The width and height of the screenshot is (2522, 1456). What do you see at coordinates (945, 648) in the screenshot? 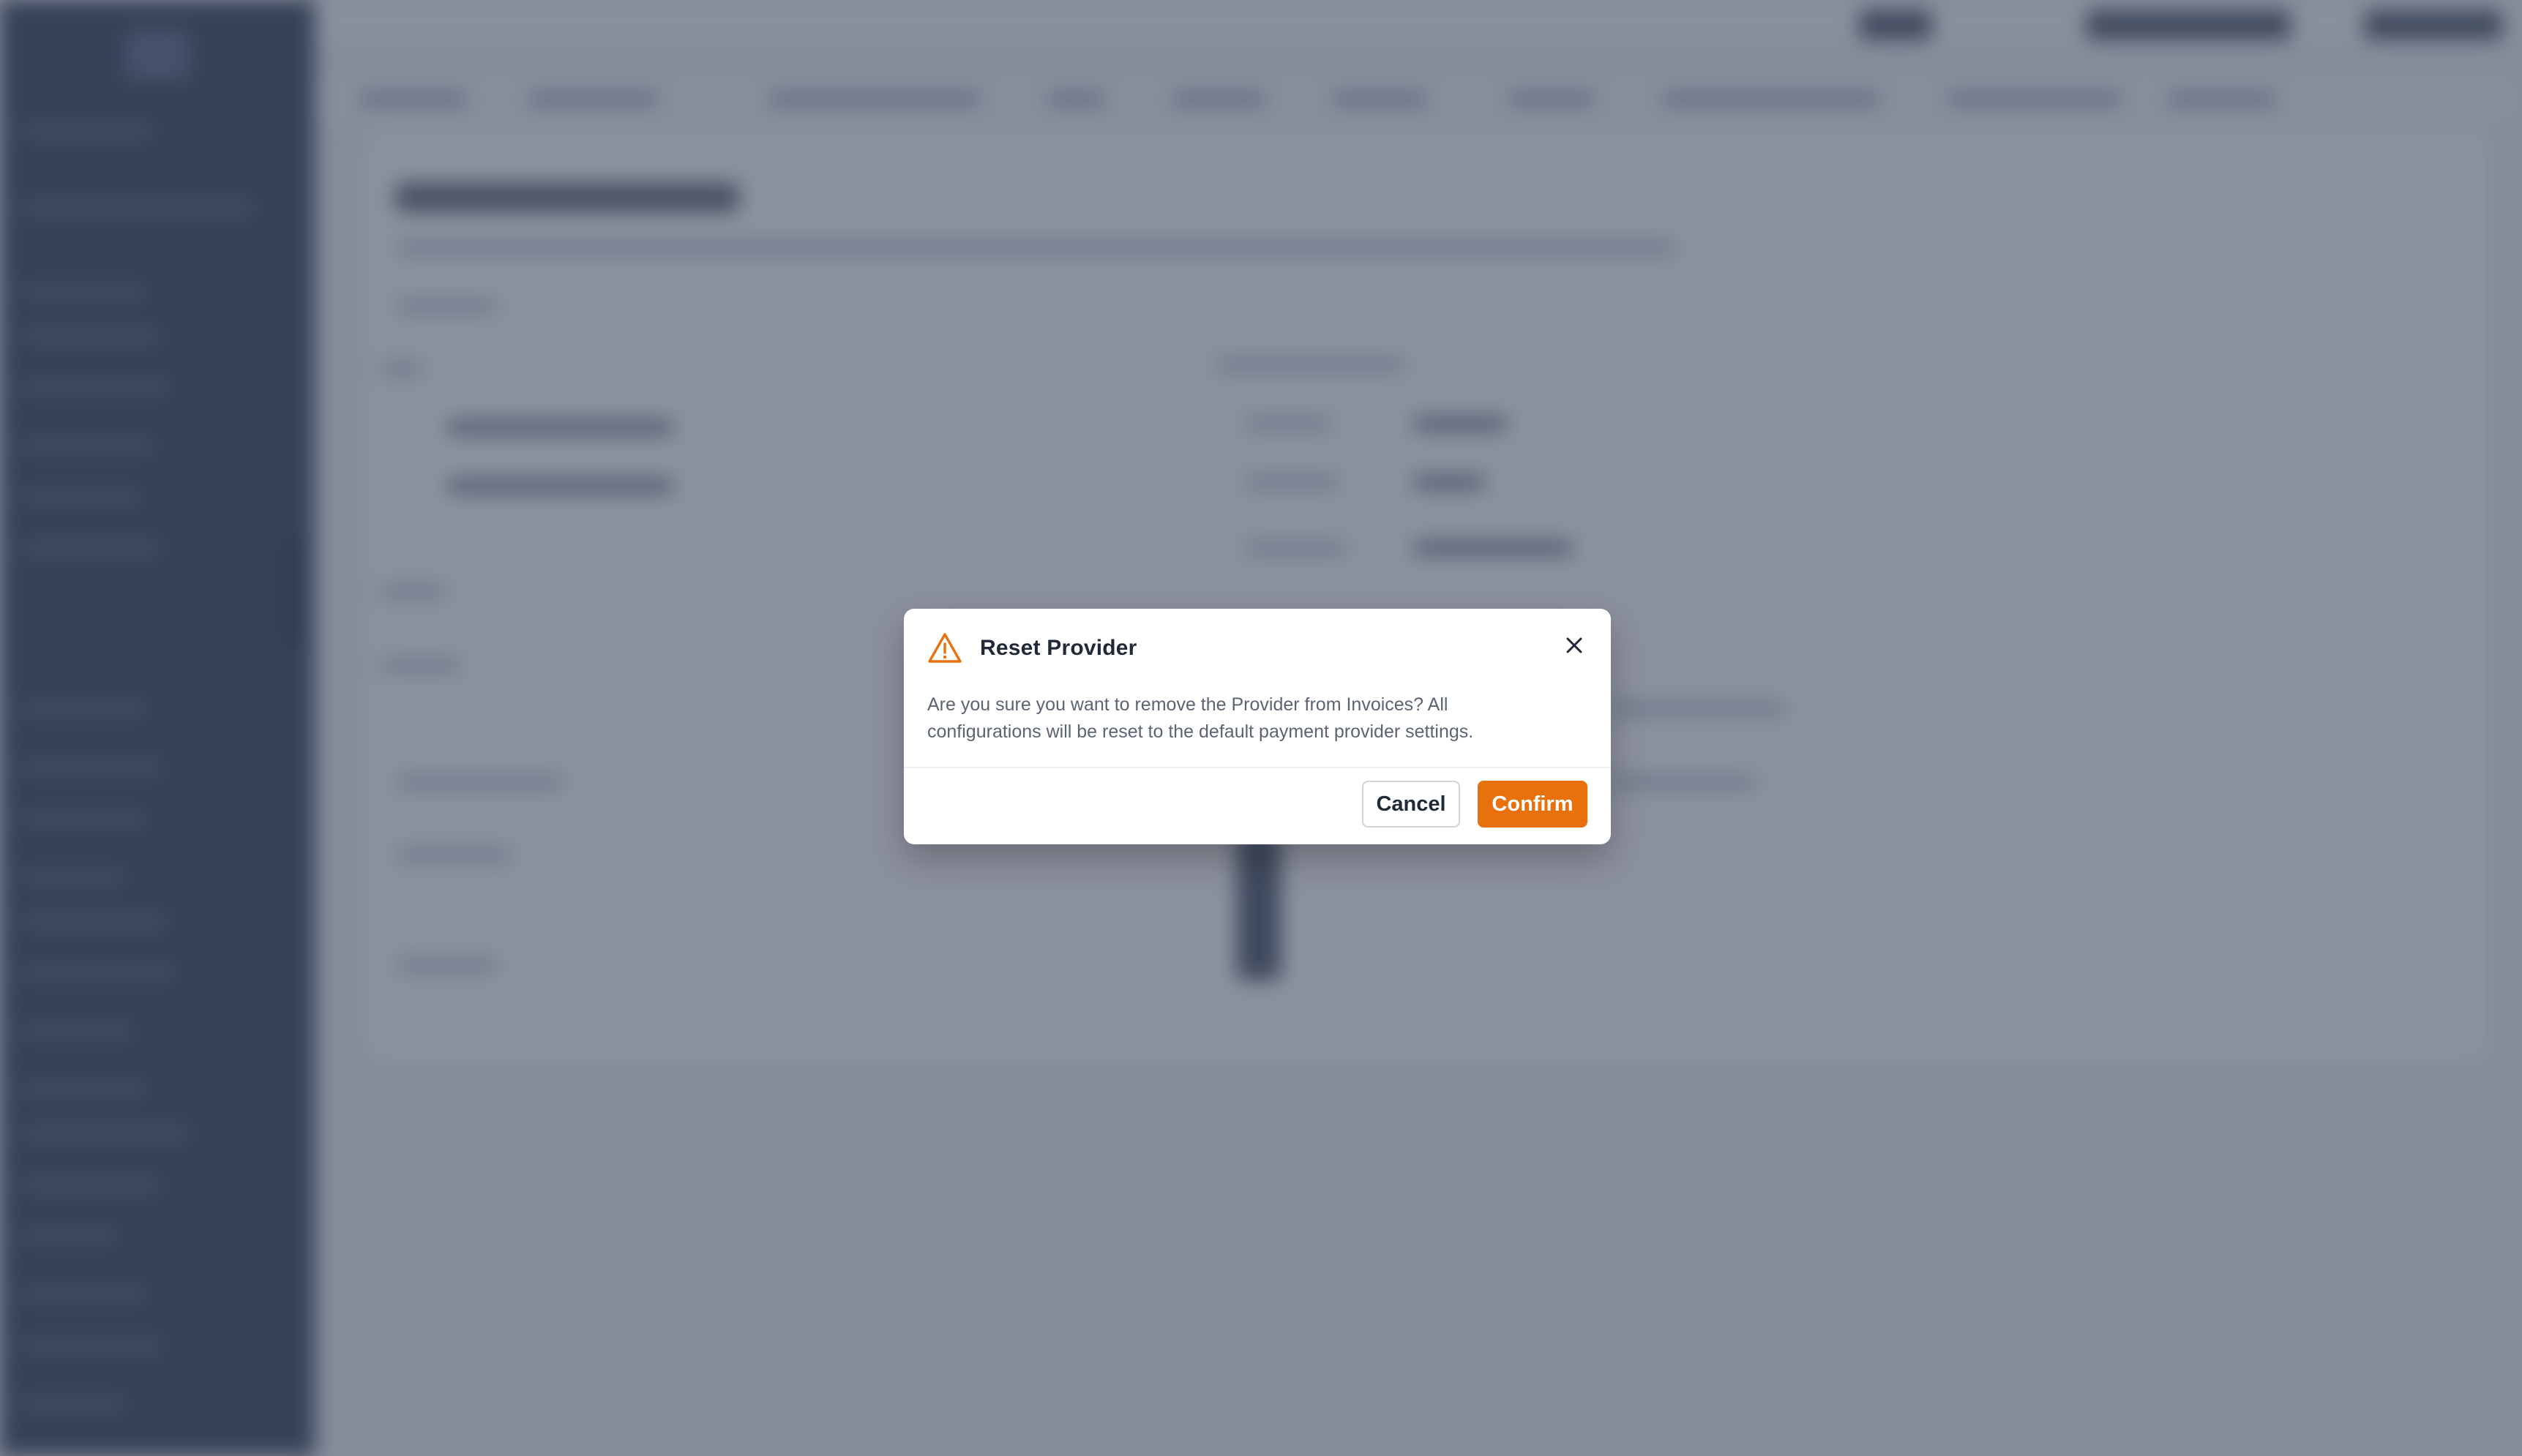
I see `warning-triangle-icon` at bounding box center [945, 648].